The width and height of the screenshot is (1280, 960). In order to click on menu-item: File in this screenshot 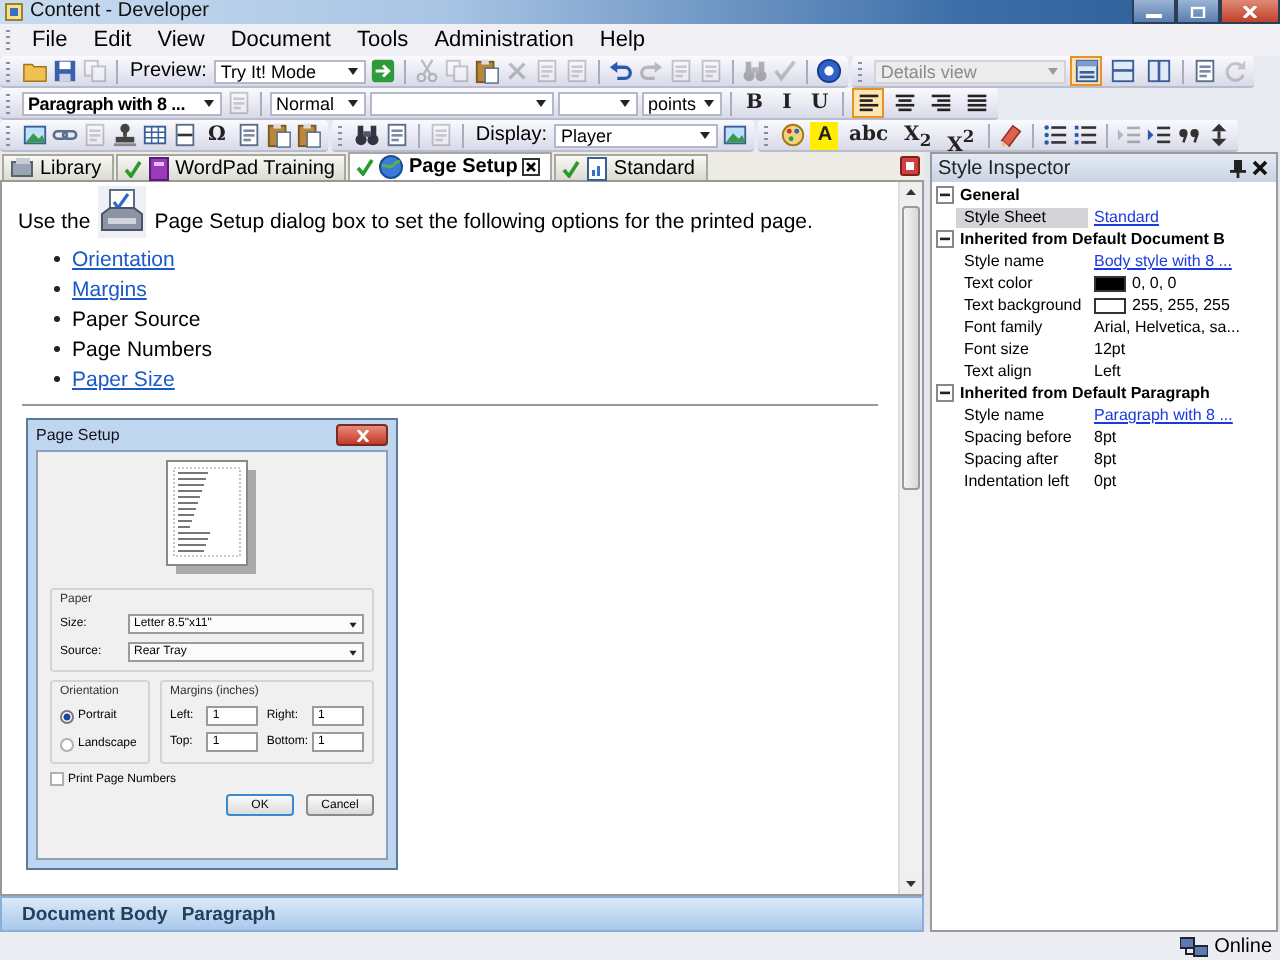, I will do `click(49, 40)`.